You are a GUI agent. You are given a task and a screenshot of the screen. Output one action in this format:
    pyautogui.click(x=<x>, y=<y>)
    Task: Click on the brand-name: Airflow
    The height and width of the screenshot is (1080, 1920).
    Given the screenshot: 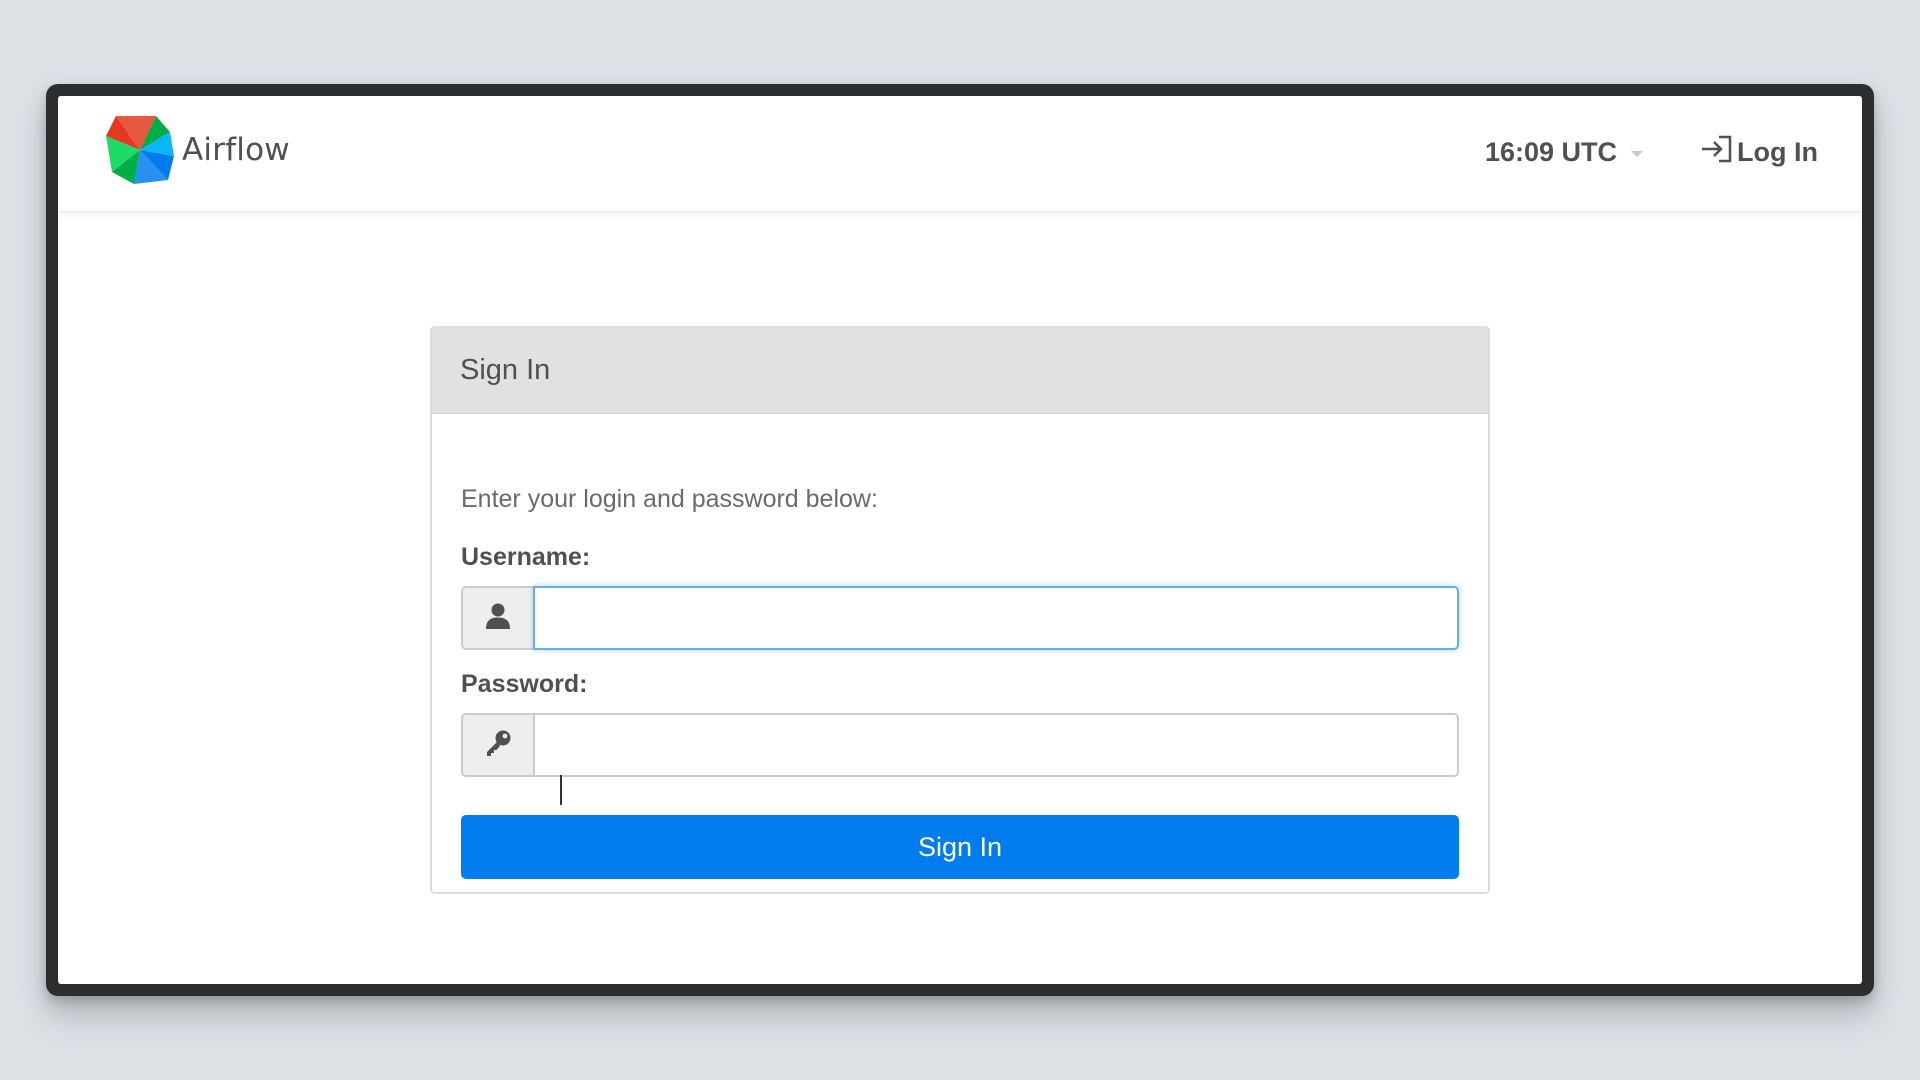 What is the action you would take?
    pyautogui.click(x=236, y=150)
    